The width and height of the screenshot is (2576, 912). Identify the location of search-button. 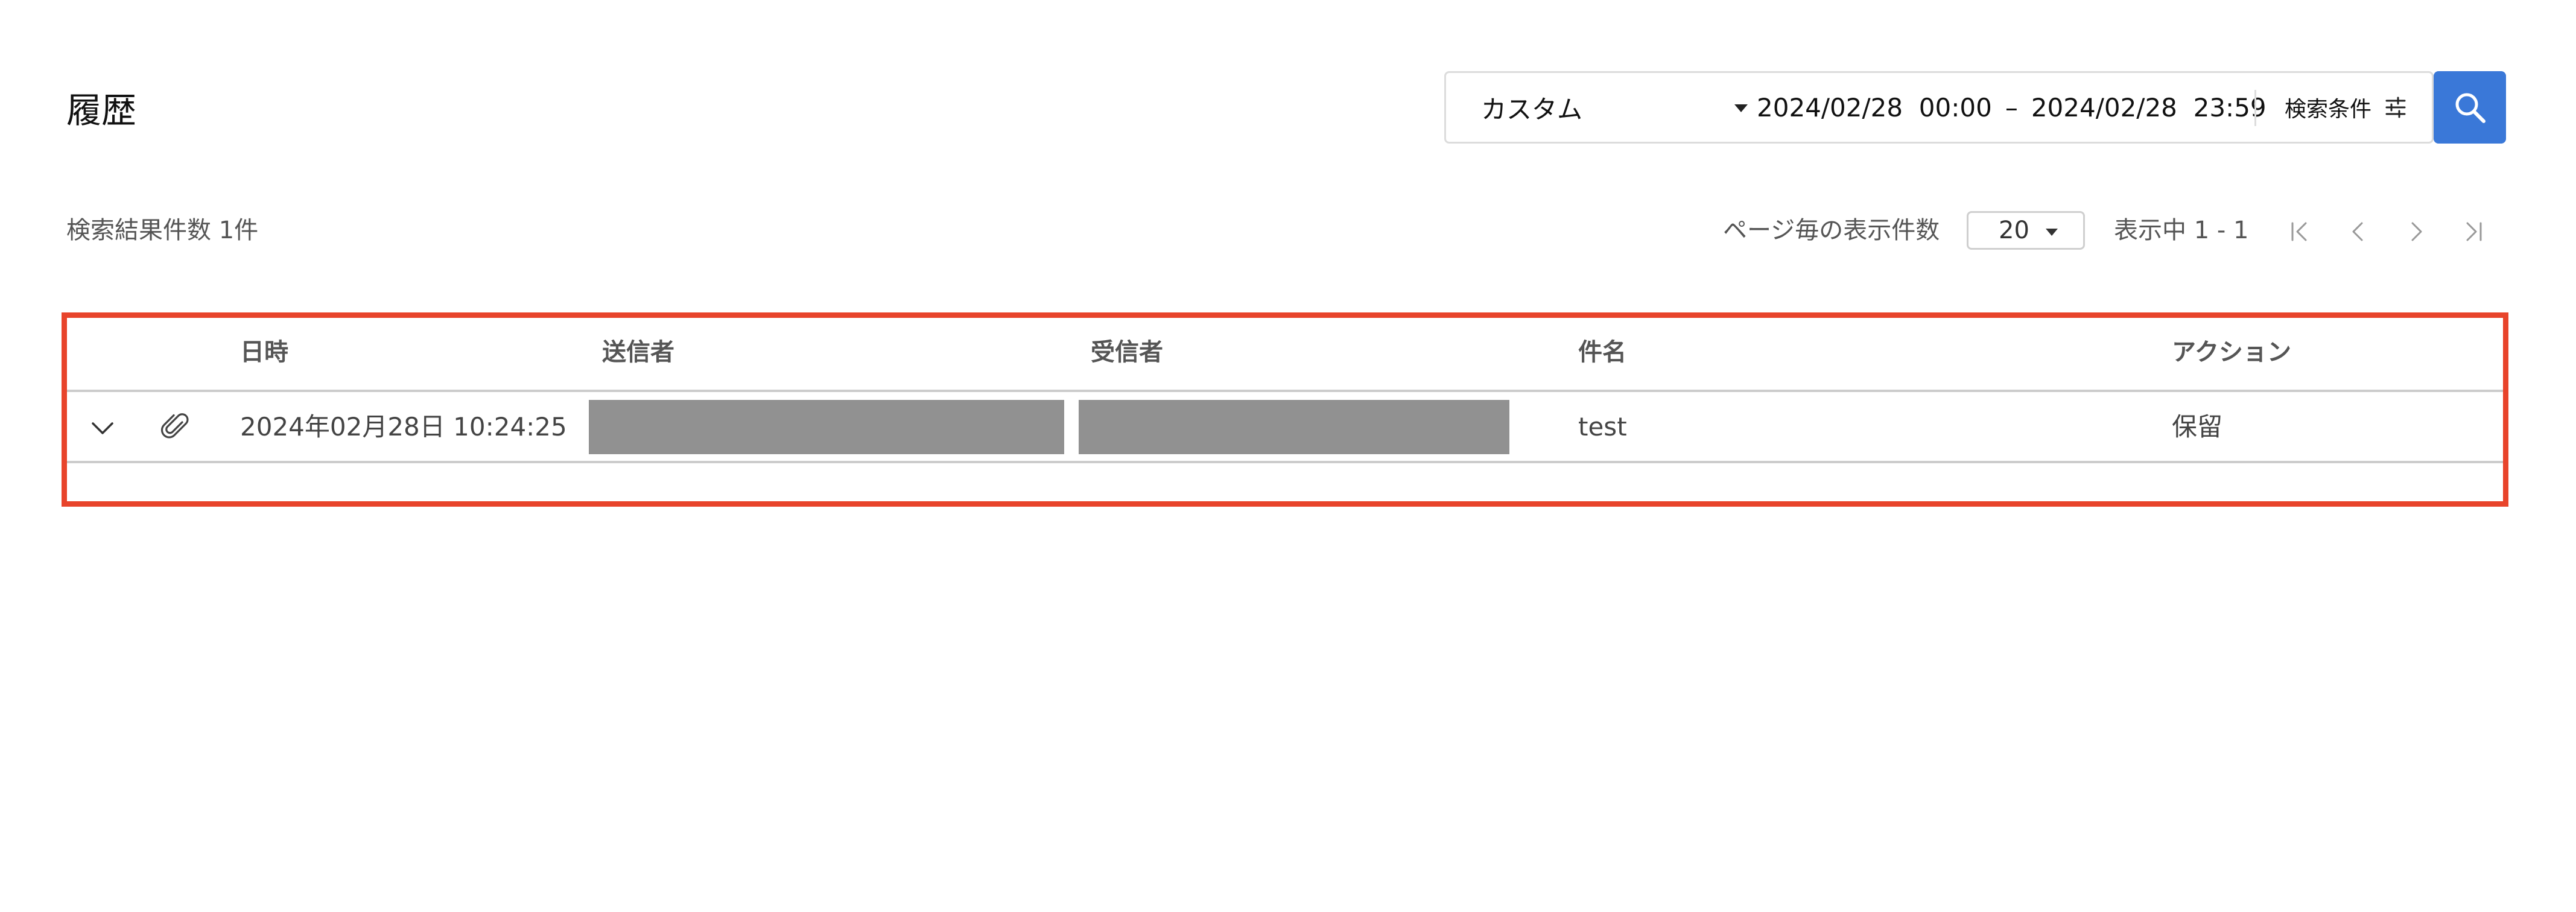
(2470, 107).